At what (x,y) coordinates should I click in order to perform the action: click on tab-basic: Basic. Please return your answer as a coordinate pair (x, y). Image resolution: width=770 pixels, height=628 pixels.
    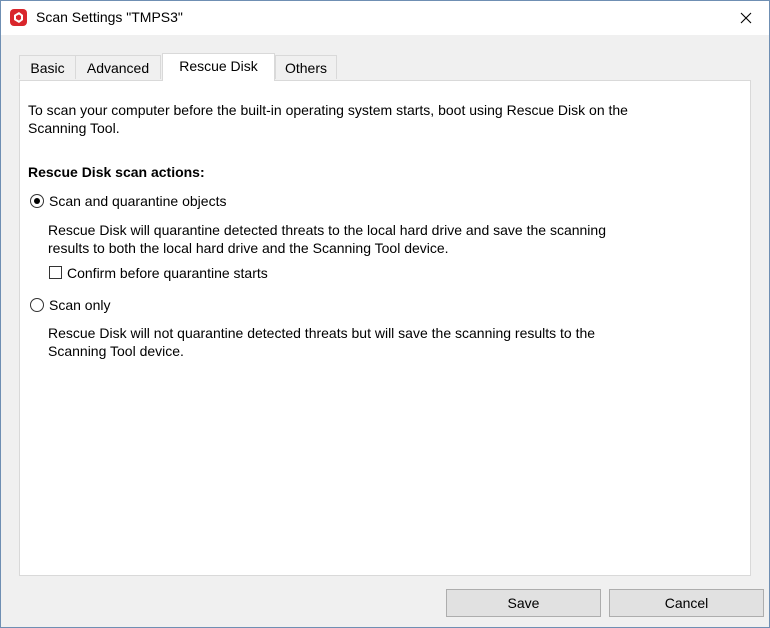
    Looking at the image, I should click on (47, 67).